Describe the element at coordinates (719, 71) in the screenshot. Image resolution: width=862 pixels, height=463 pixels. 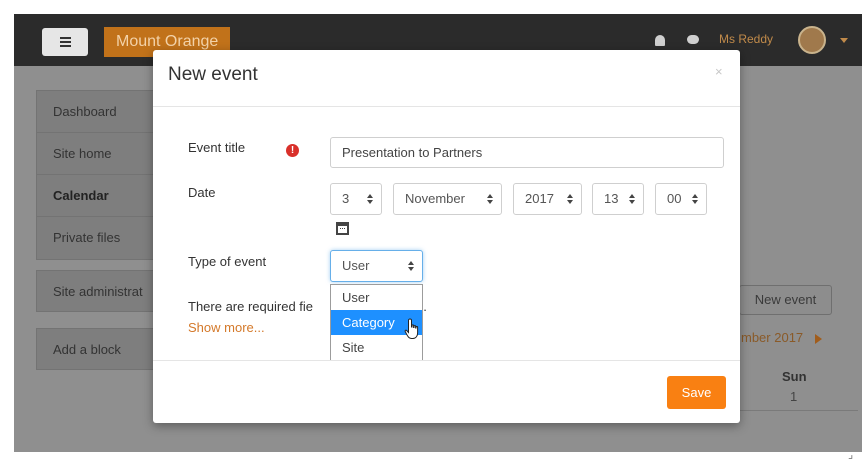
I see `close-icon: ×` at that location.